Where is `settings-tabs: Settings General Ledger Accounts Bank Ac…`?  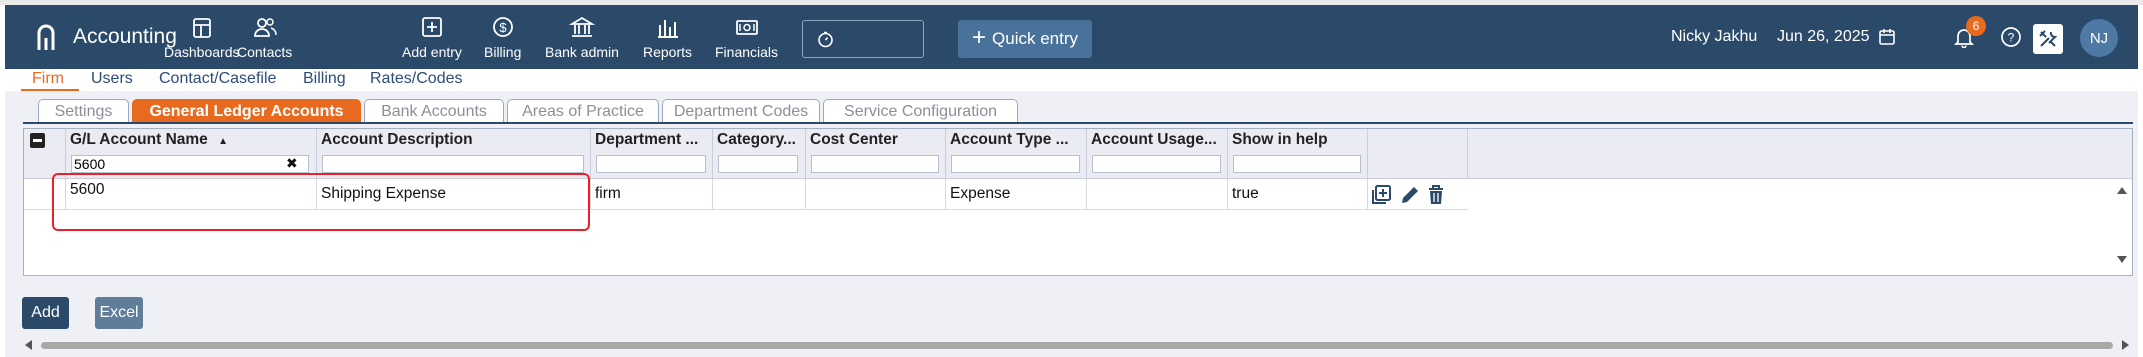 settings-tabs: Settings General Ledger Accounts Bank Ac… is located at coordinates (1071, 111).